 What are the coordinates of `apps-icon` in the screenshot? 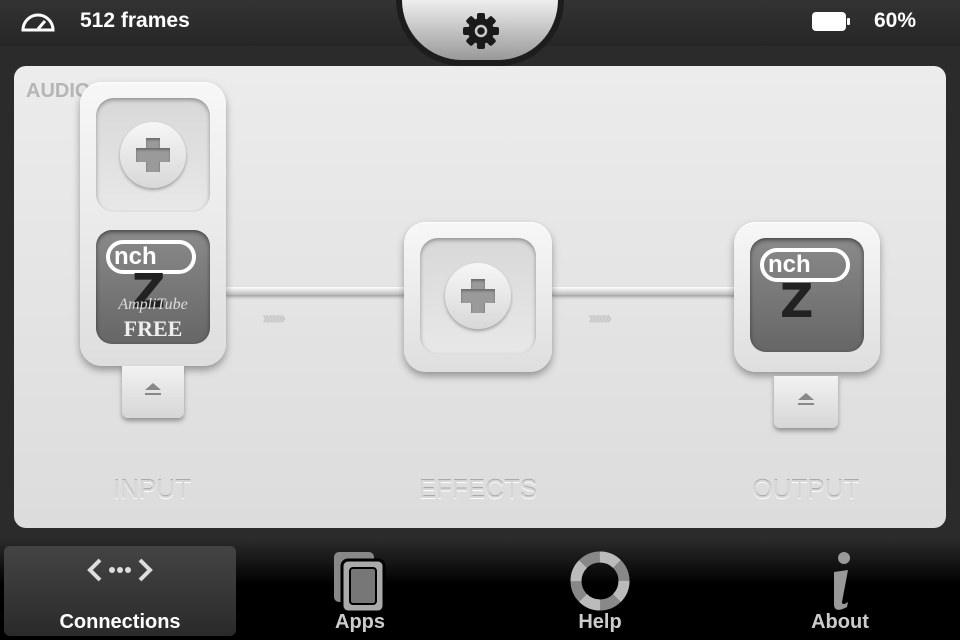 It's located at (360, 583).